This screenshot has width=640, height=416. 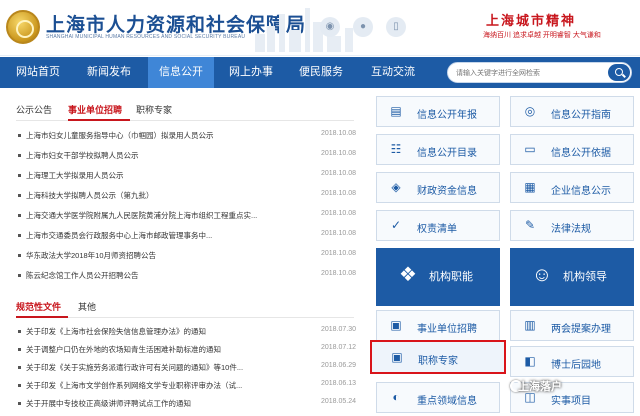 I want to click on leaders-icon: ☺, so click(x=542, y=275).